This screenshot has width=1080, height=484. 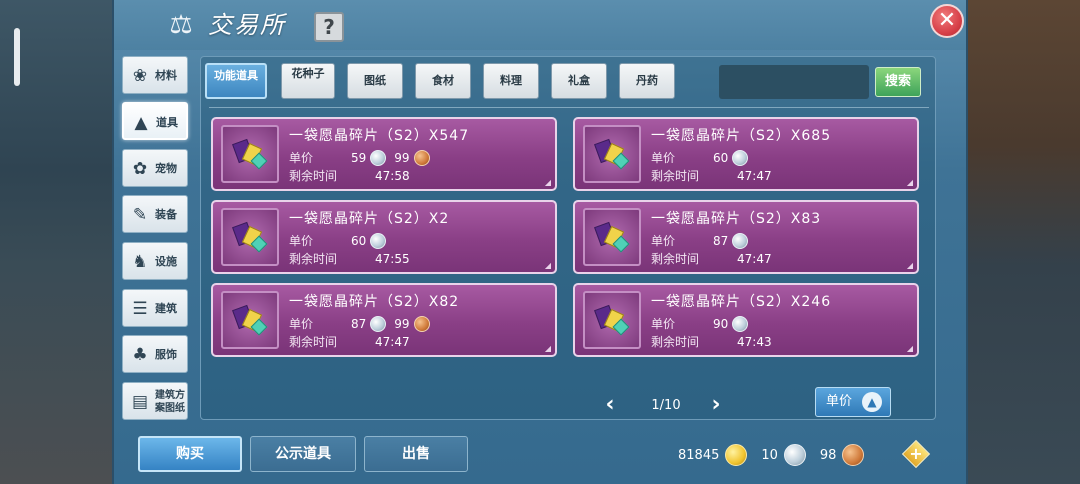 I want to click on tab-ingredients: 食材, so click(x=443, y=81).